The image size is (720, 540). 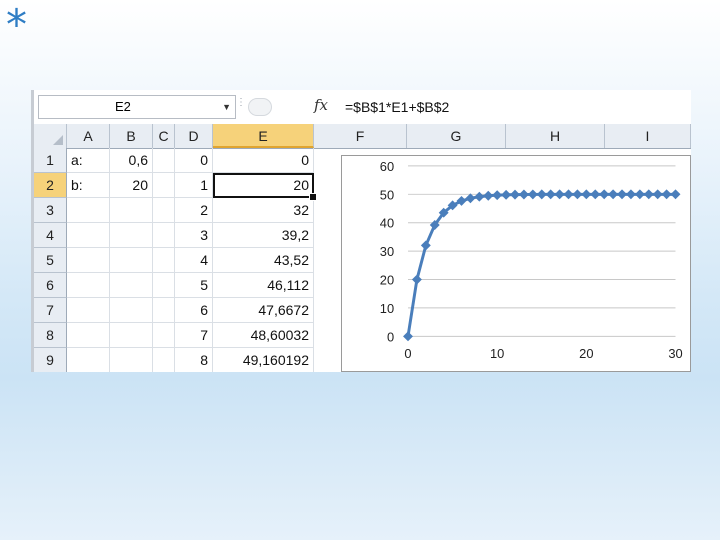 I want to click on row-header: 3, so click(x=50, y=210).